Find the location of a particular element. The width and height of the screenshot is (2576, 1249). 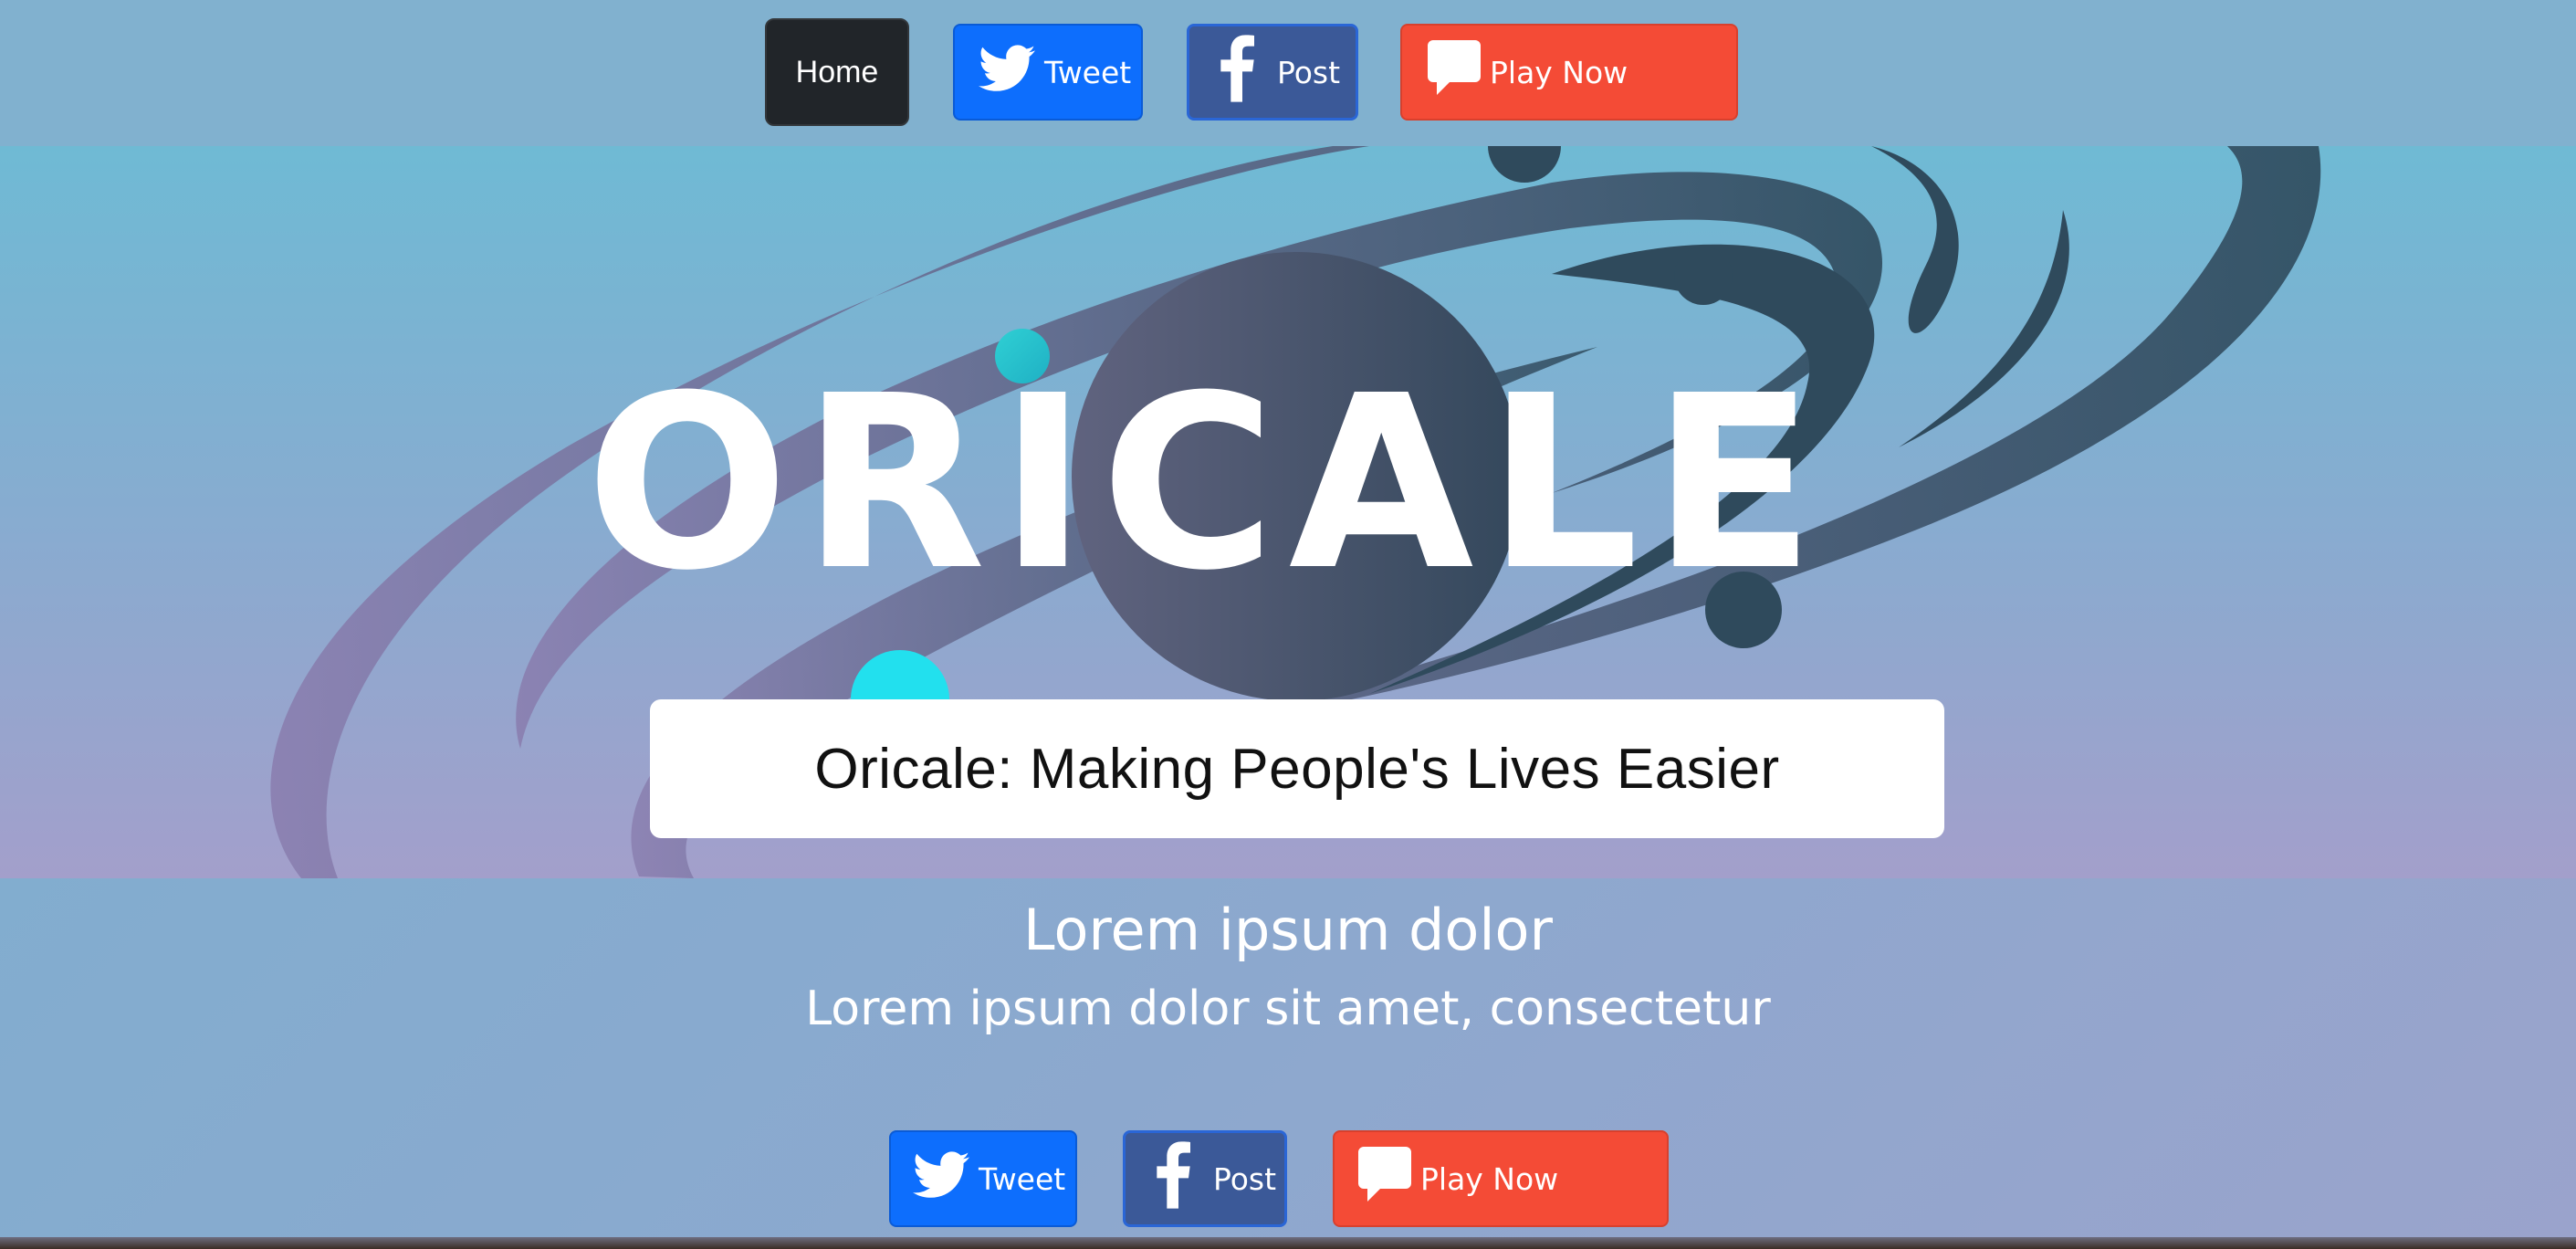

post-button-label: Post is located at coordinates (1309, 72).